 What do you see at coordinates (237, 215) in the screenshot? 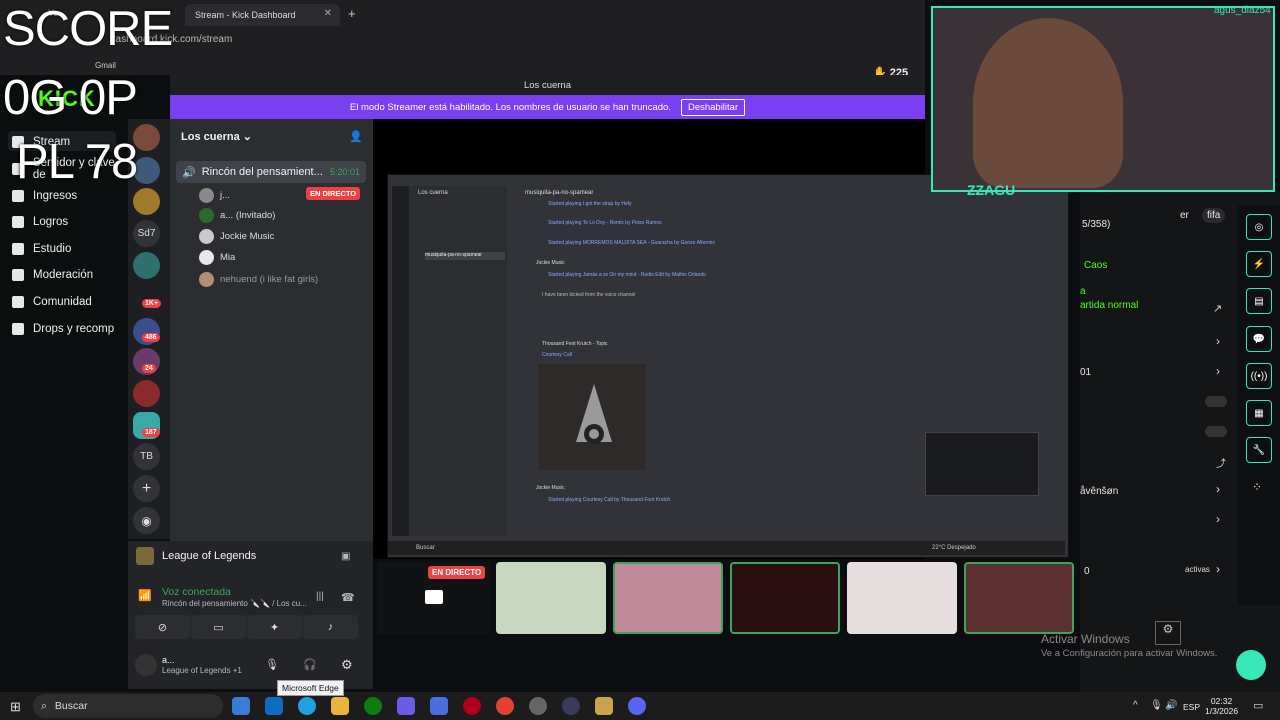
I see `voice-user: a... (Invitado)` at bounding box center [237, 215].